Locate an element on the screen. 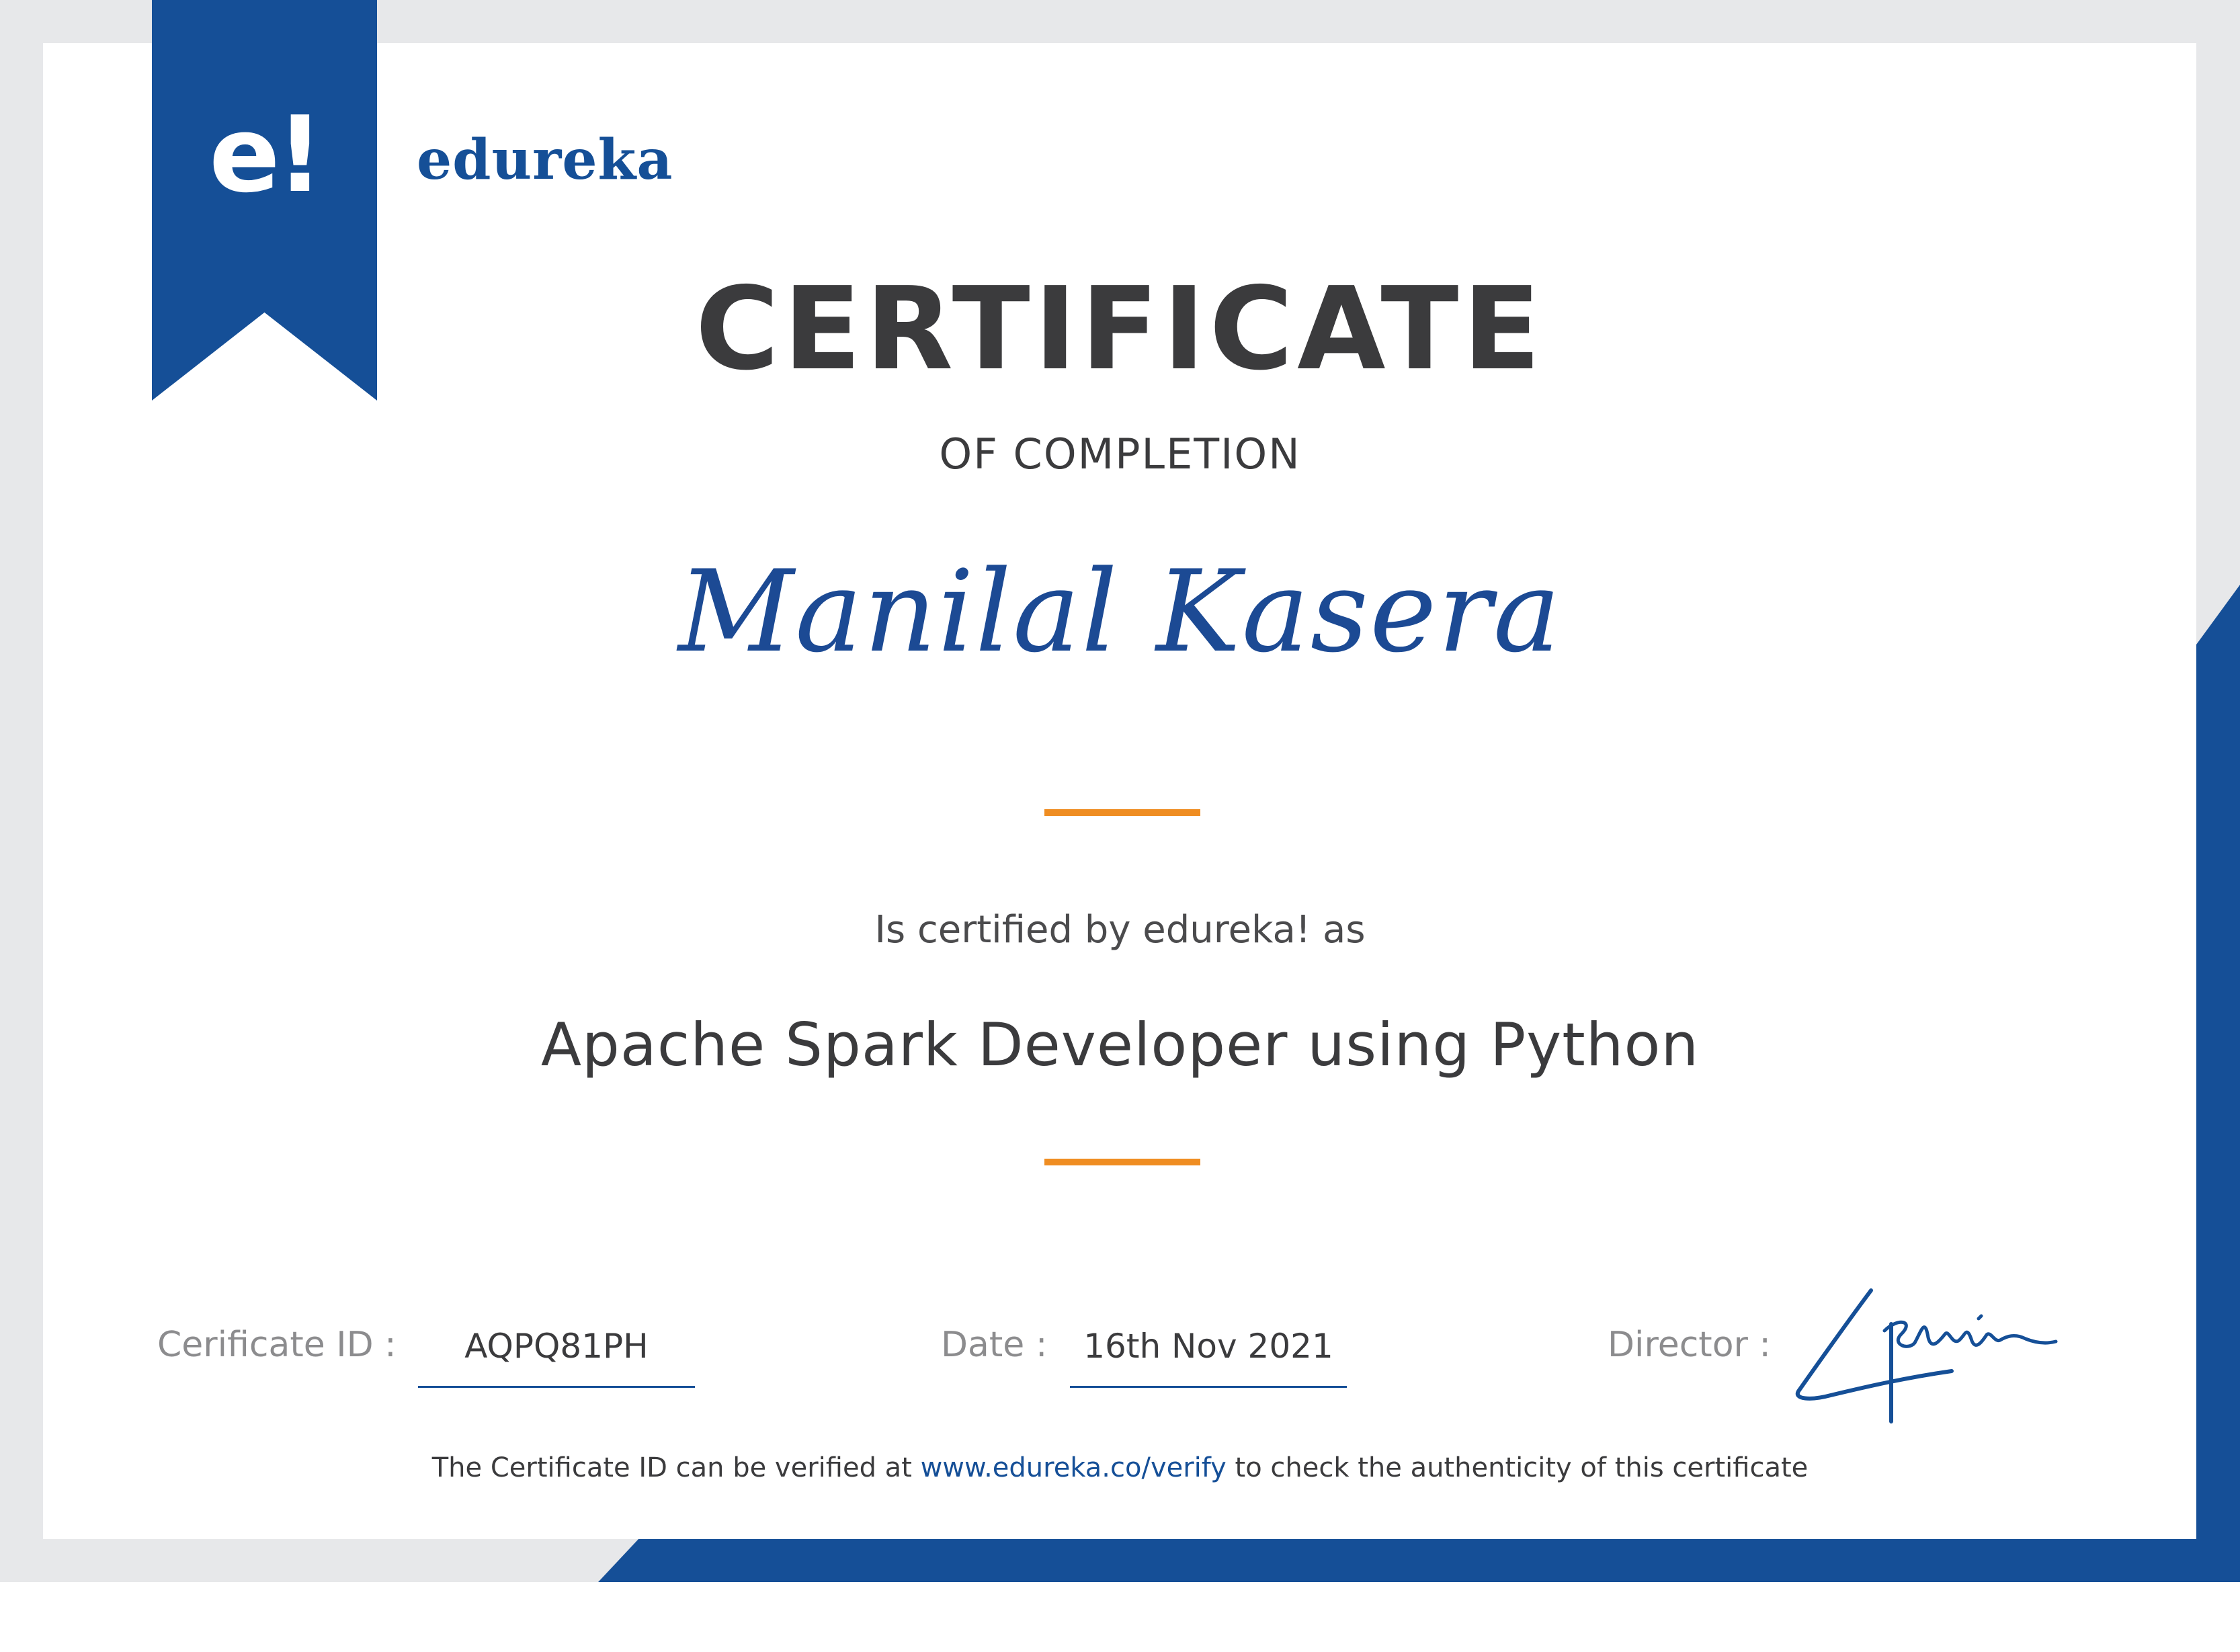 The image size is (2240, 1652). divider-top is located at coordinates (1122, 813).